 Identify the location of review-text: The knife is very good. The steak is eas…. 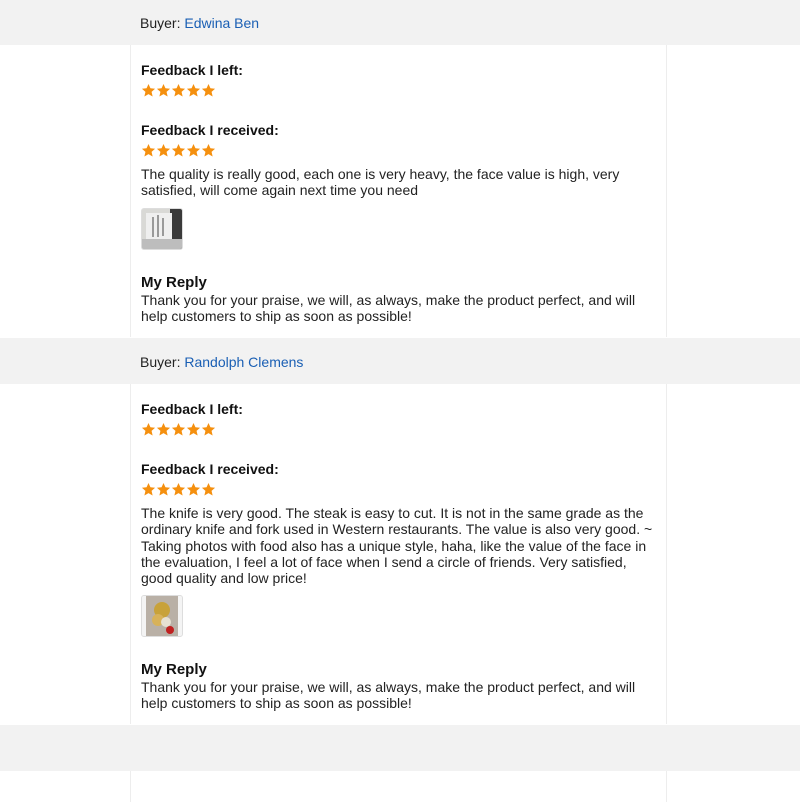
(397, 546).